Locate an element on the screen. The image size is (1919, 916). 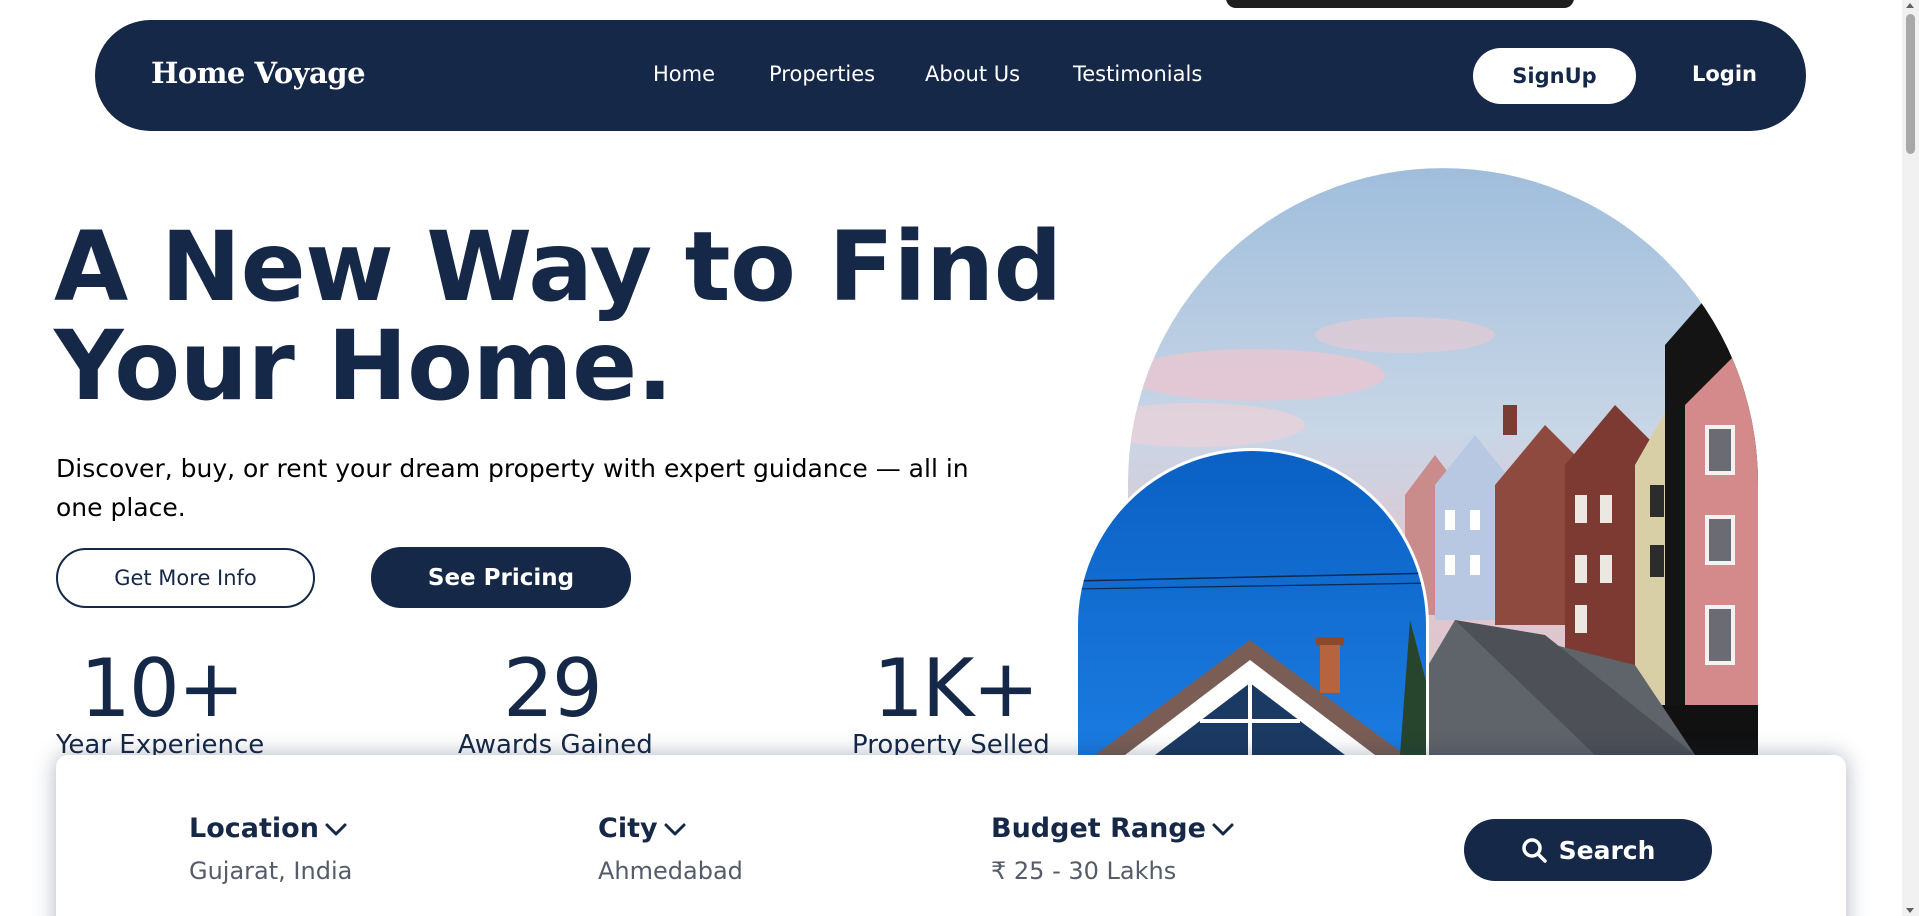
search-button: Search is located at coordinates (1588, 850).